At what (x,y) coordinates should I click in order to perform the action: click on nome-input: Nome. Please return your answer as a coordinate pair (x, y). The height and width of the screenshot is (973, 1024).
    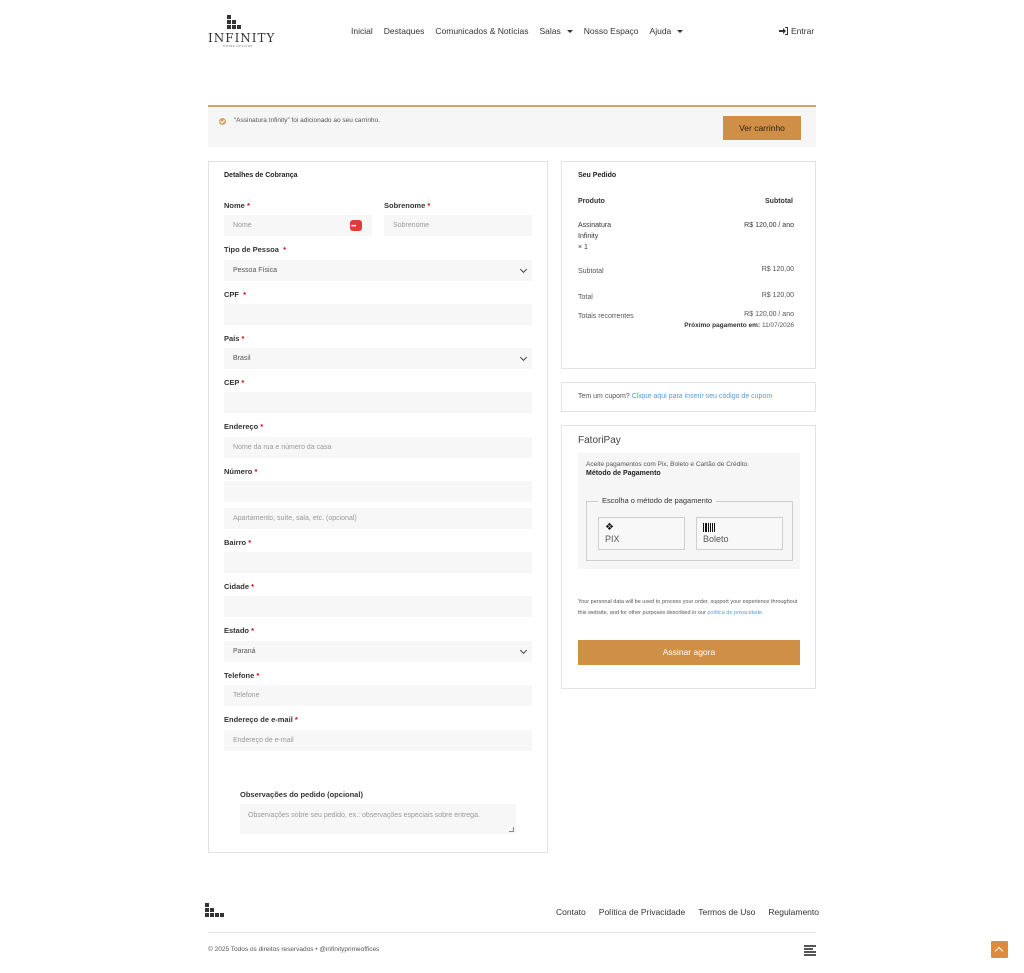
    Looking at the image, I should click on (298, 226).